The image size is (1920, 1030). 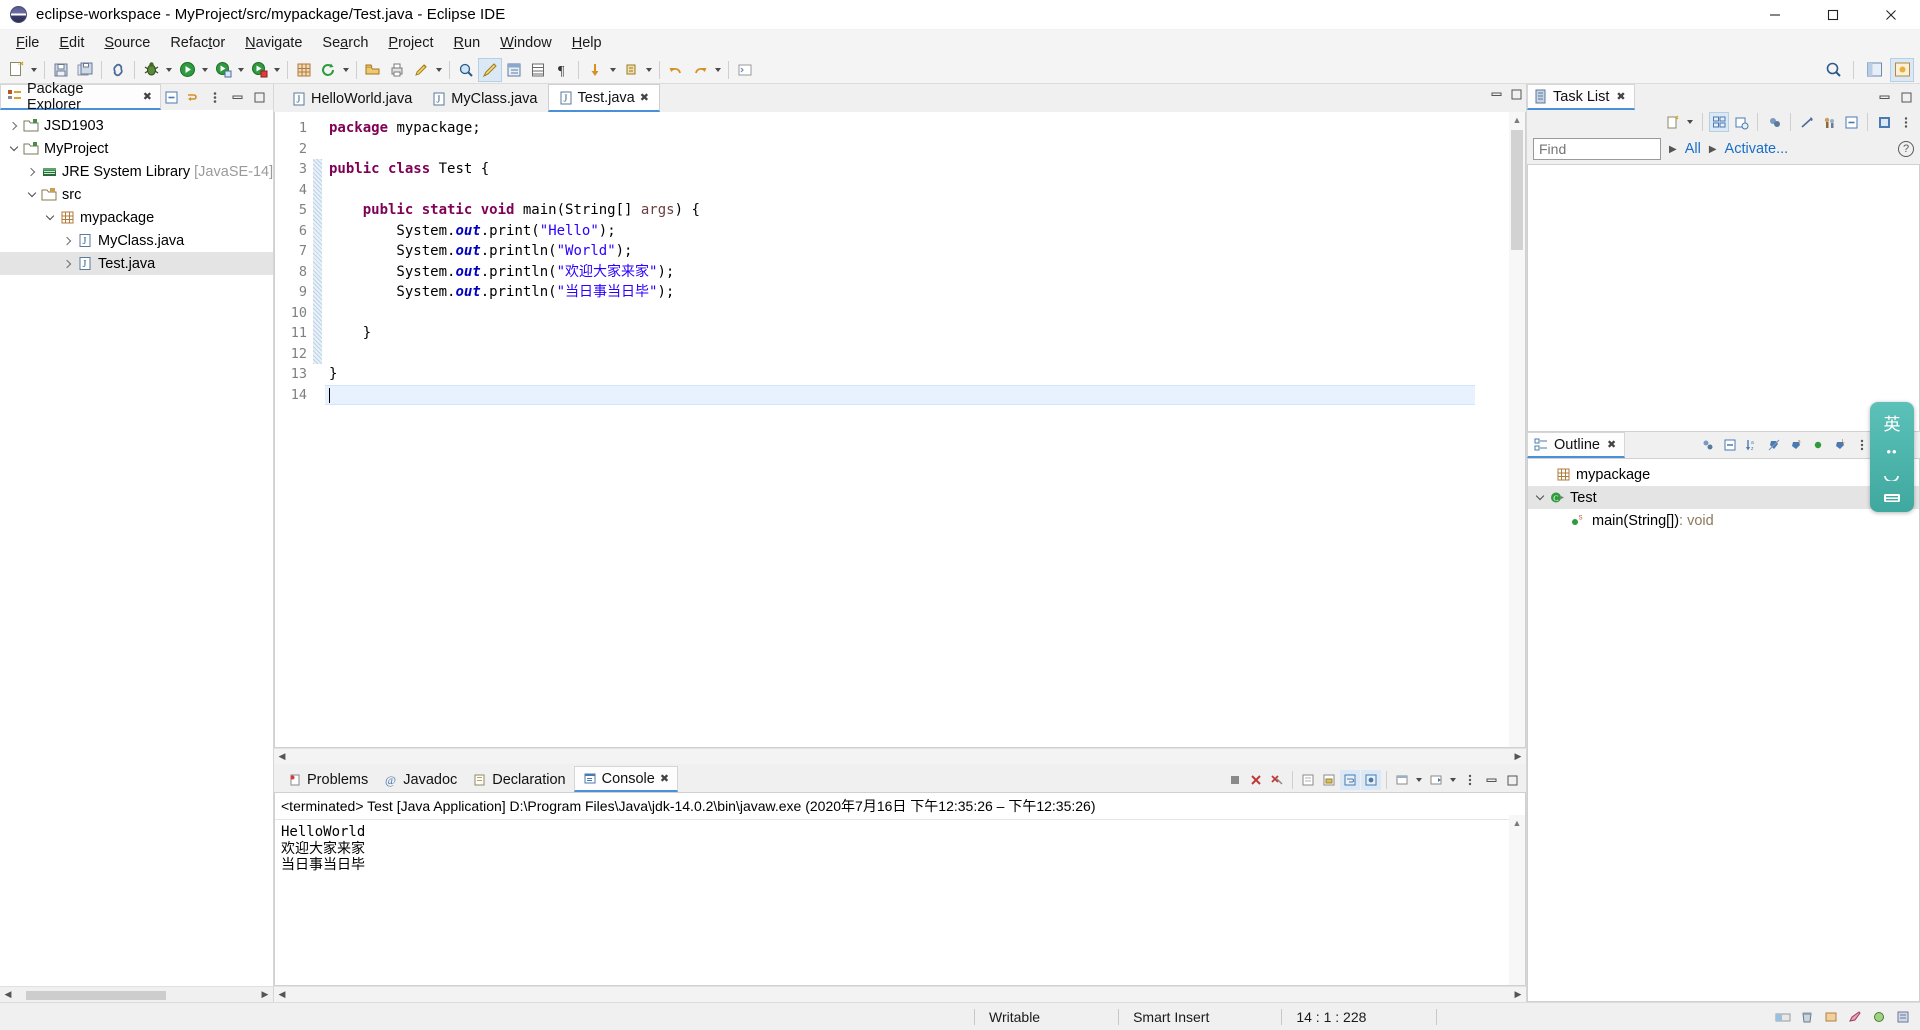 I want to click on tree-item-mypackage: mypackage, so click(x=136, y=217).